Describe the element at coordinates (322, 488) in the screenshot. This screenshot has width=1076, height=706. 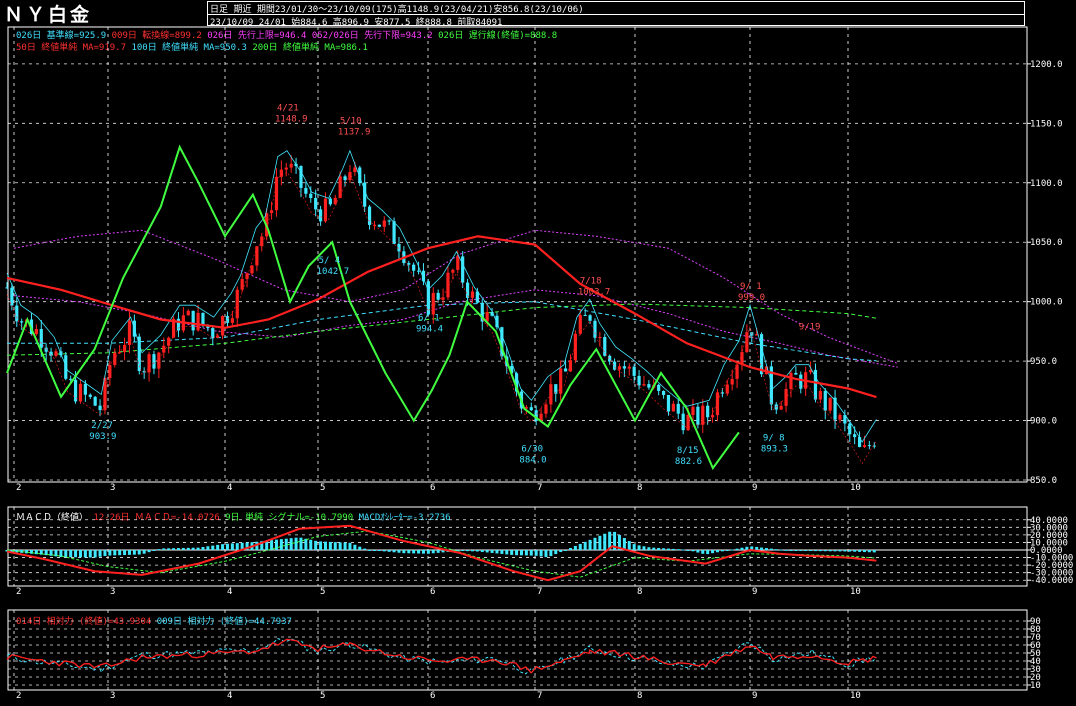
I see `month-tick-label: 5` at that location.